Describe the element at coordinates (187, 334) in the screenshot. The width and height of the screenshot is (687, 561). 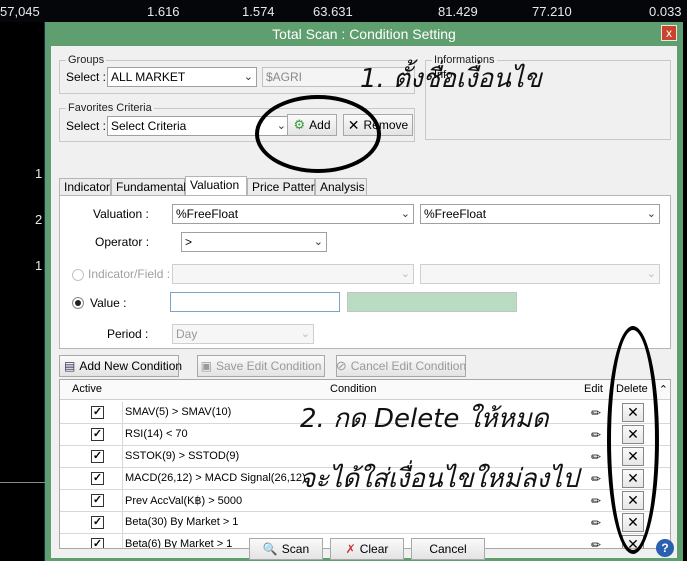
I see `period-selected: Day` at that location.